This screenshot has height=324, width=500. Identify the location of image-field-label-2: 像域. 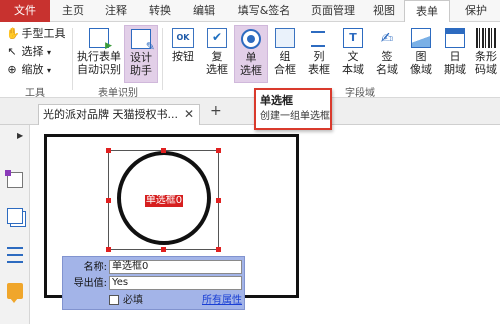
(421, 69).